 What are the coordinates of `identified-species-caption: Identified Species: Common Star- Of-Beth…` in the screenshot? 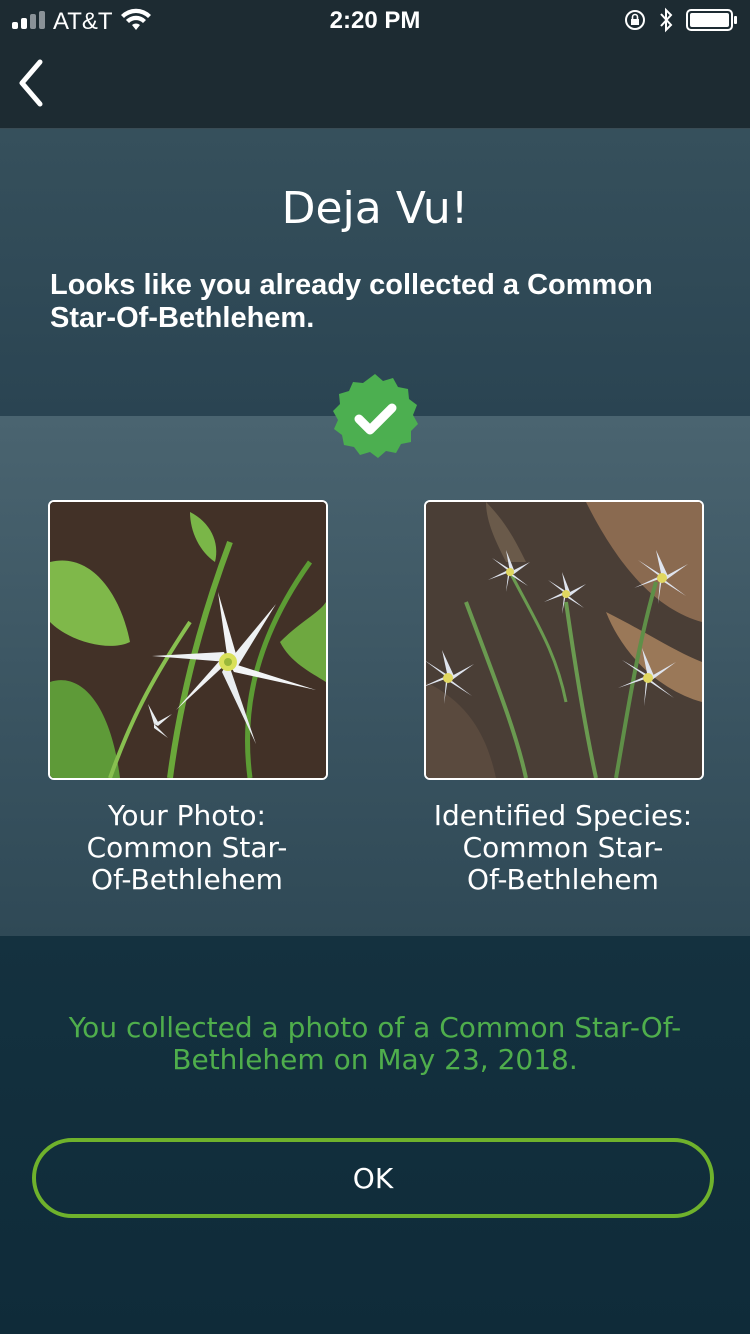 It's located at (563, 848).